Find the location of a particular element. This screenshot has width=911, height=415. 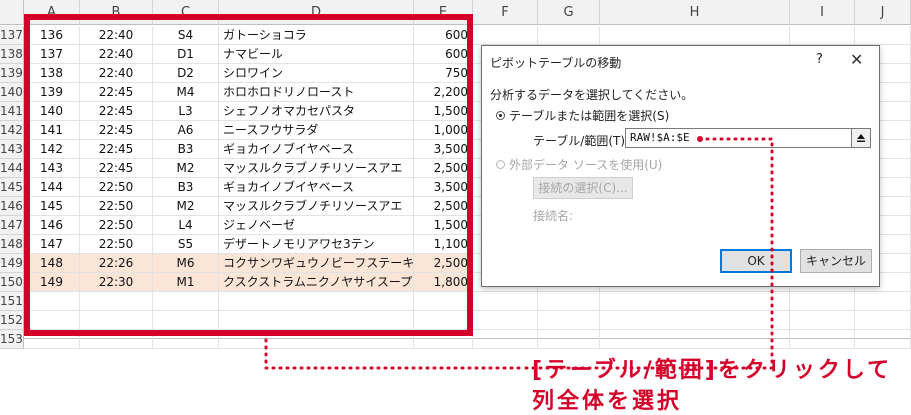

cell-b: 22:26 is located at coordinates (116, 263).